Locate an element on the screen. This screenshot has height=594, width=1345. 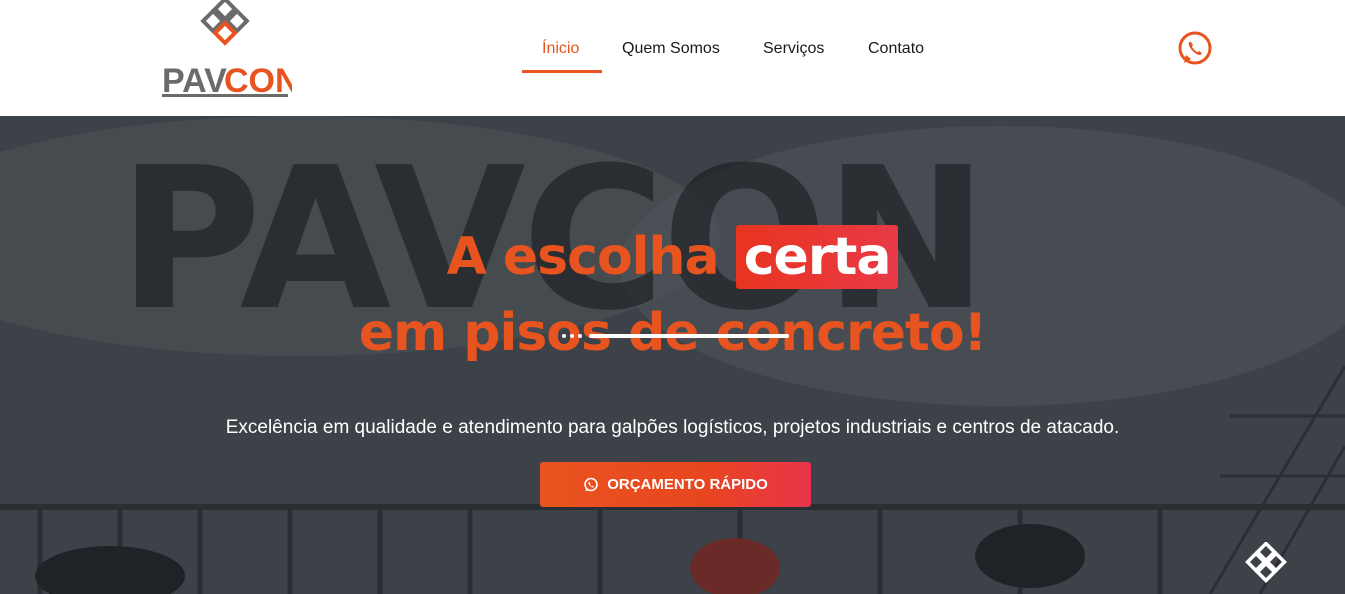
nav-item-inicio: Ínicio is located at coordinates (560, 49).